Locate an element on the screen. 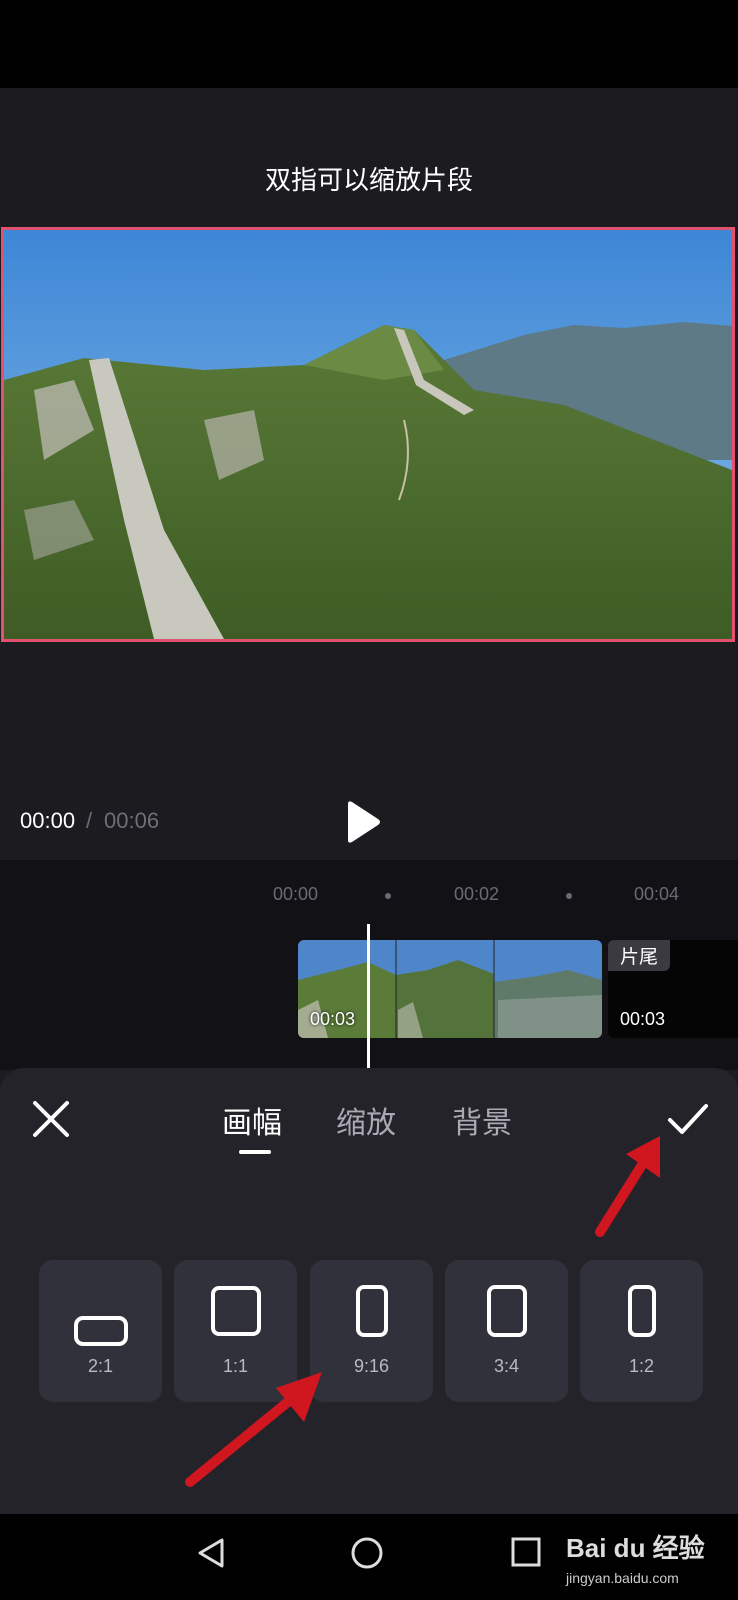  ratio-3-4-icon is located at coordinates (506, 1311).